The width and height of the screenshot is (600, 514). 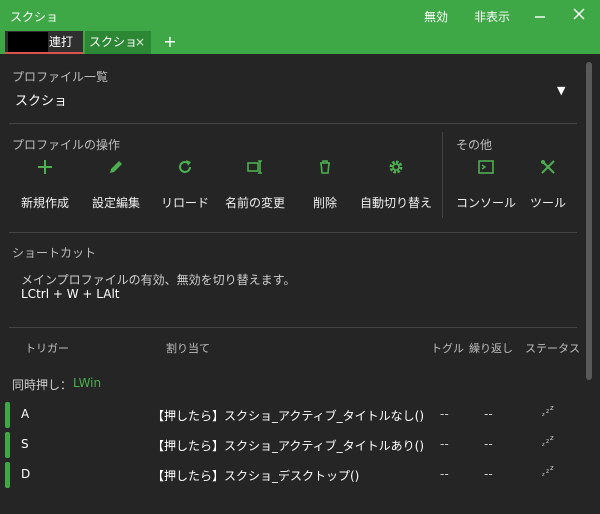 What do you see at coordinates (288, 416) in the screenshot?
I see `row-assign: 【押したら】スクショ_アクティブ_タイトルなし()` at bounding box center [288, 416].